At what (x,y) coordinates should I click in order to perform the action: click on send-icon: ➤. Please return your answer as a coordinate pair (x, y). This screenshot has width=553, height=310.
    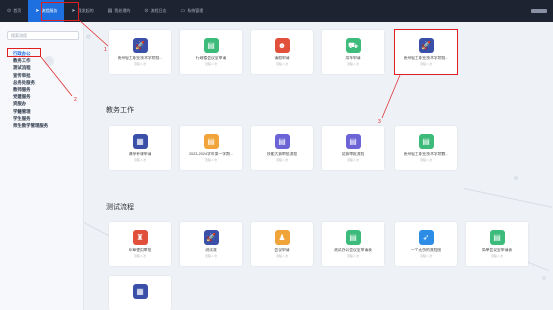
    Looking at the image, I should click on (37, 11).